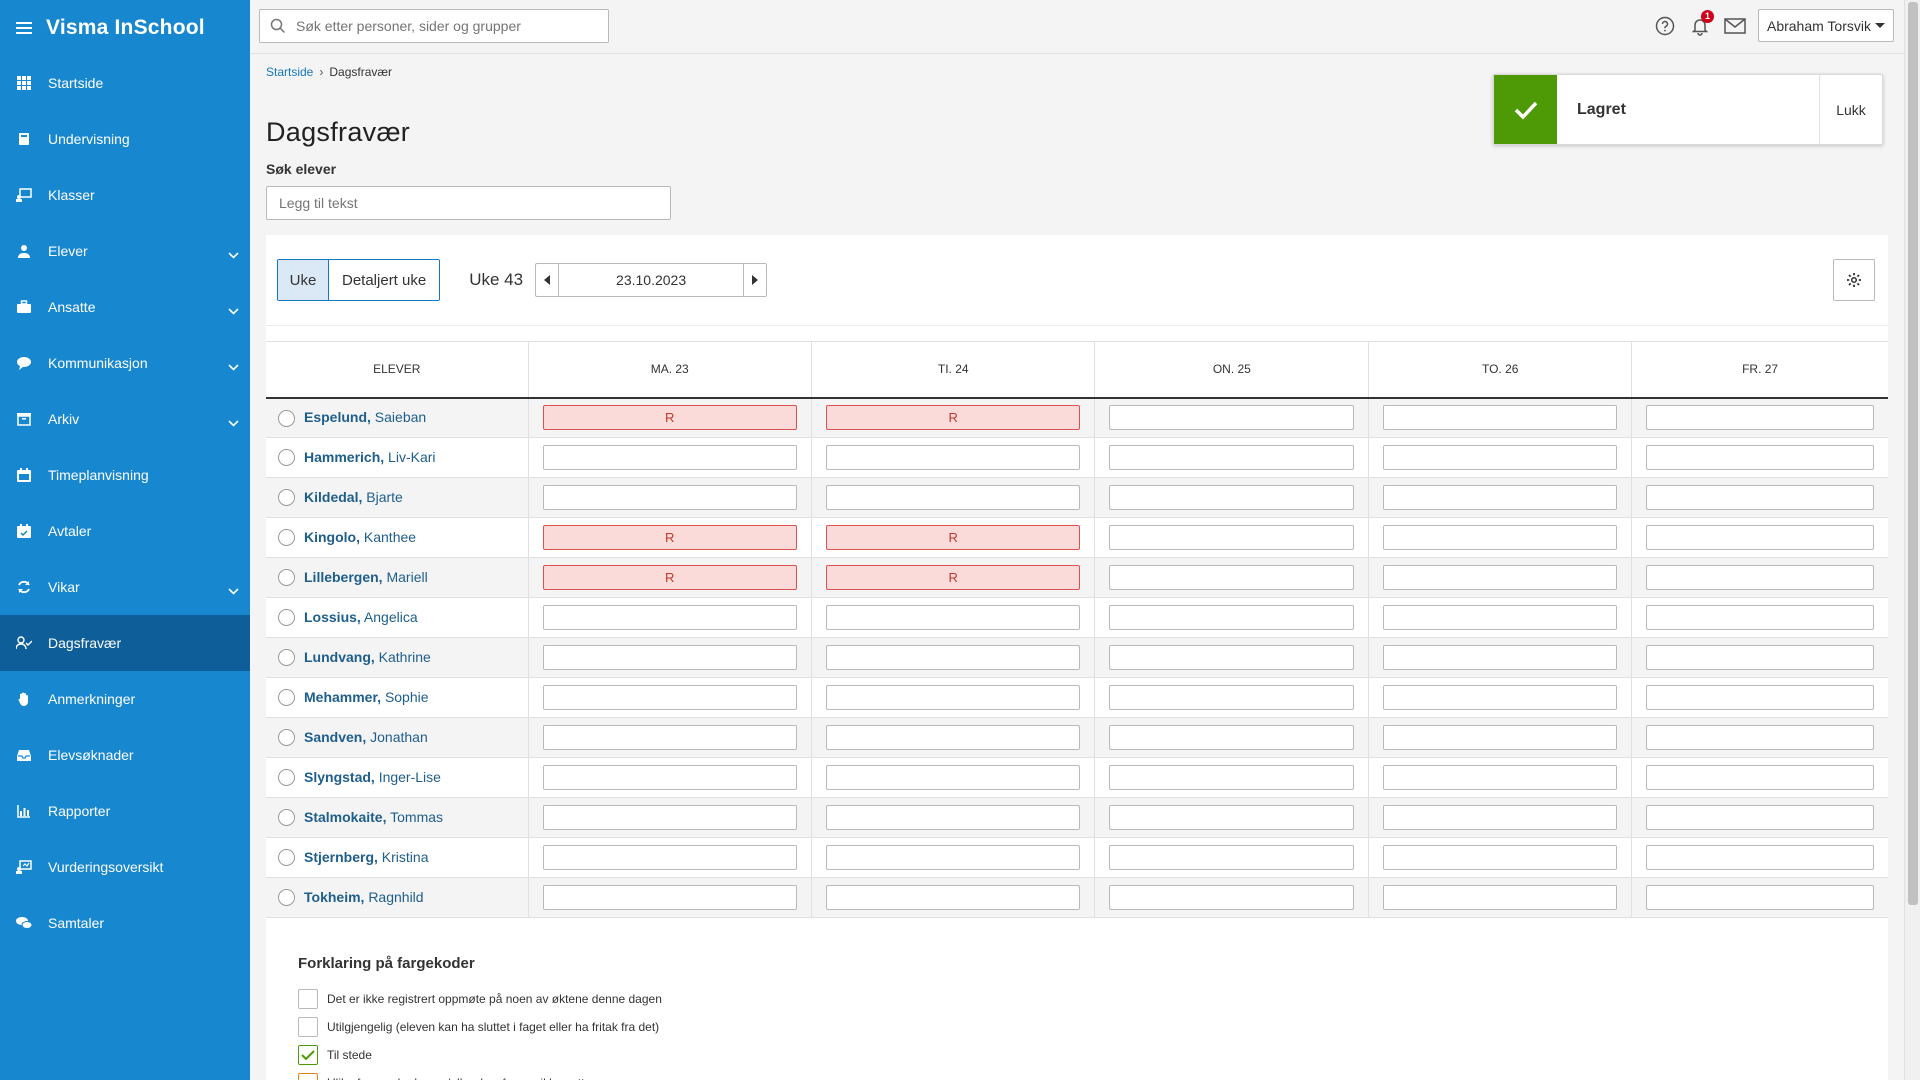  I want to click on sidebar-item-startside: Startside, so click(125, 83).